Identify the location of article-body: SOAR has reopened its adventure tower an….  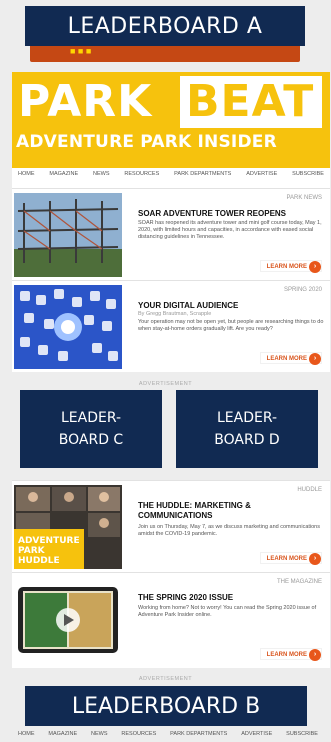
(230, 230).